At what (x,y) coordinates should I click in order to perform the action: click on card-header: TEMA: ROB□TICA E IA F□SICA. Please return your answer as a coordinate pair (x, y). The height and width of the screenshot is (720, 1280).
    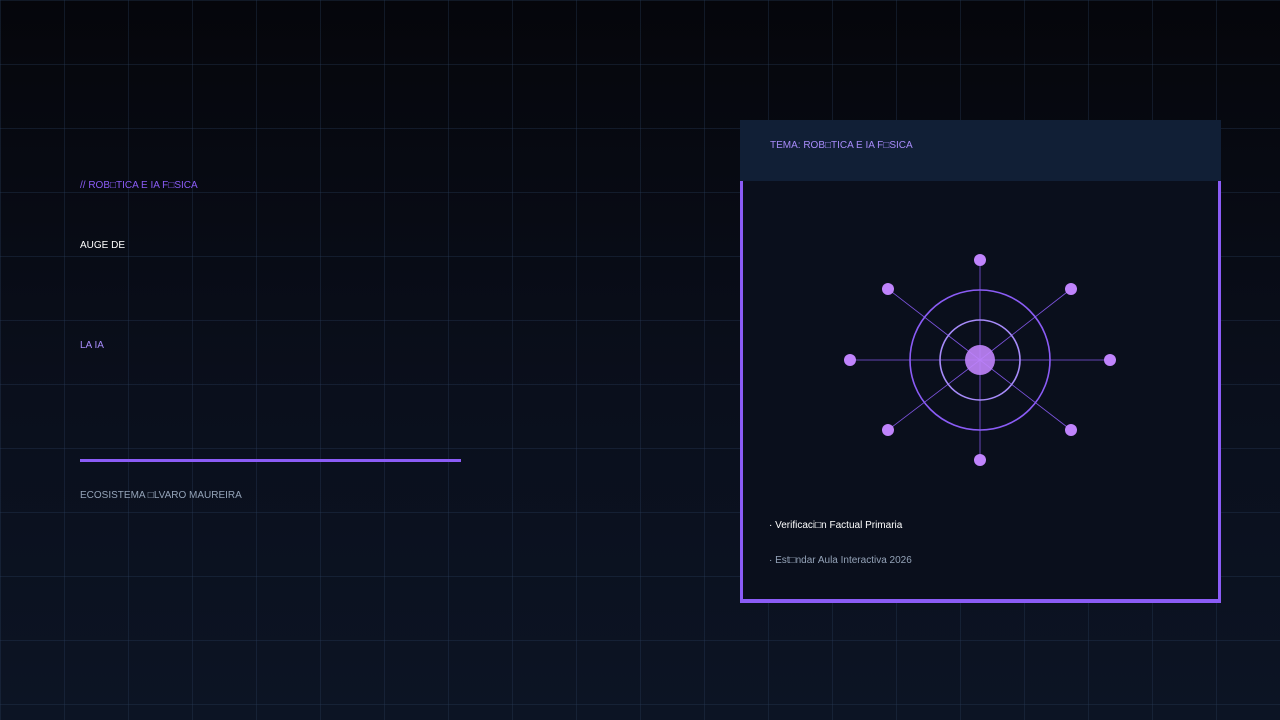
    Looking at the image, I should click on (980, 150).